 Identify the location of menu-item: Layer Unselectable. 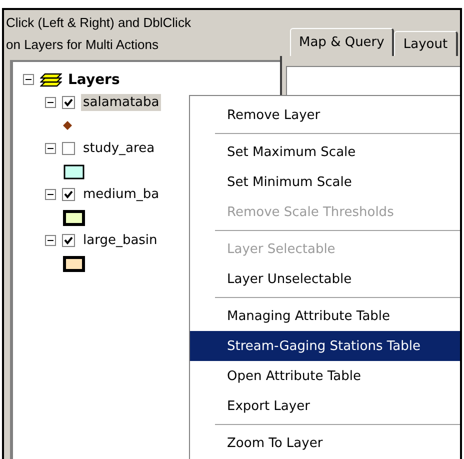
(325, 279).